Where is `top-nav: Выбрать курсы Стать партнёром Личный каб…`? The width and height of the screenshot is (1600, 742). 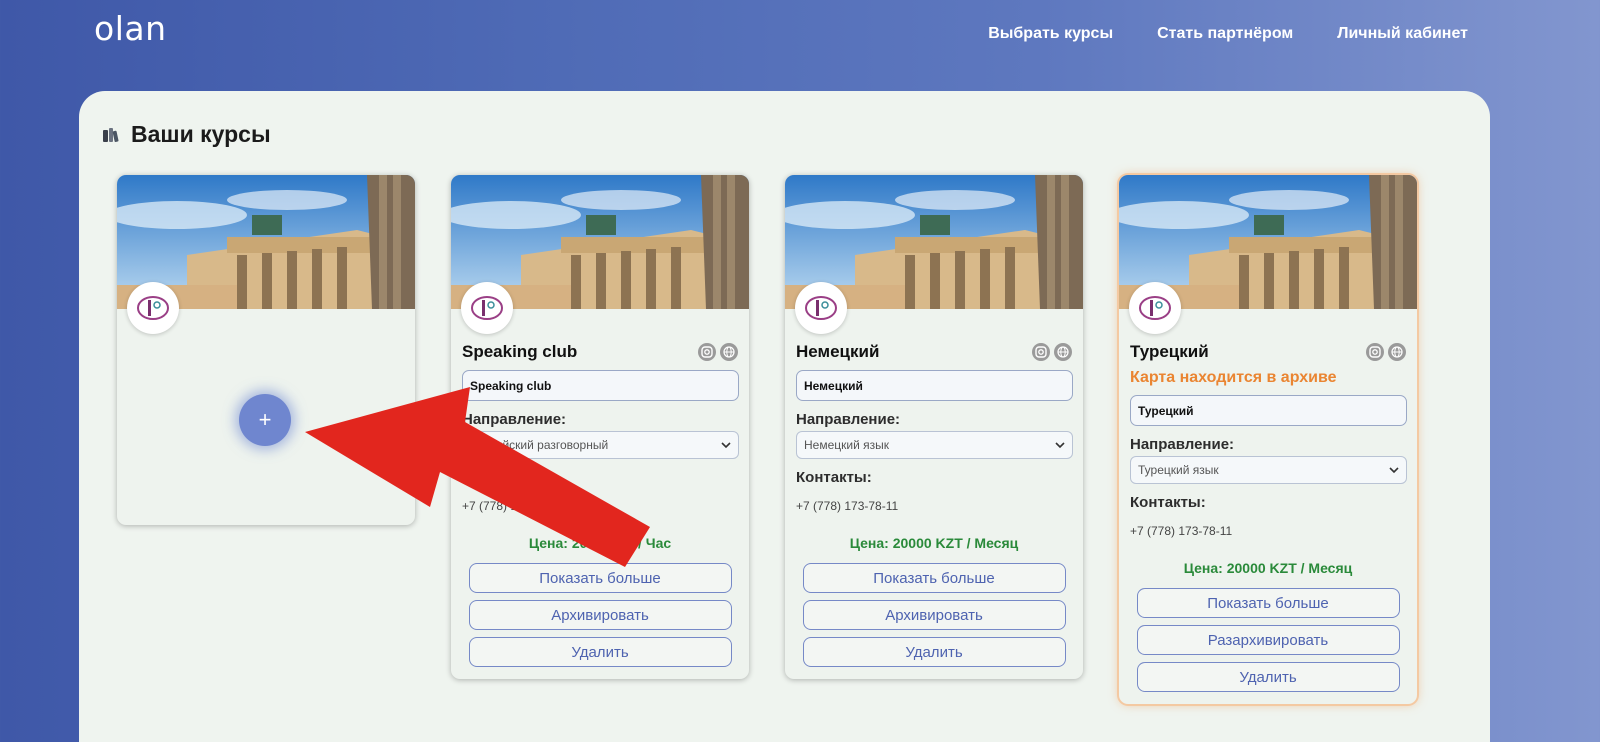
top-nav: Выбрать курсы Стать партнёром Личный каб… is located at coordinates (1228, 34).